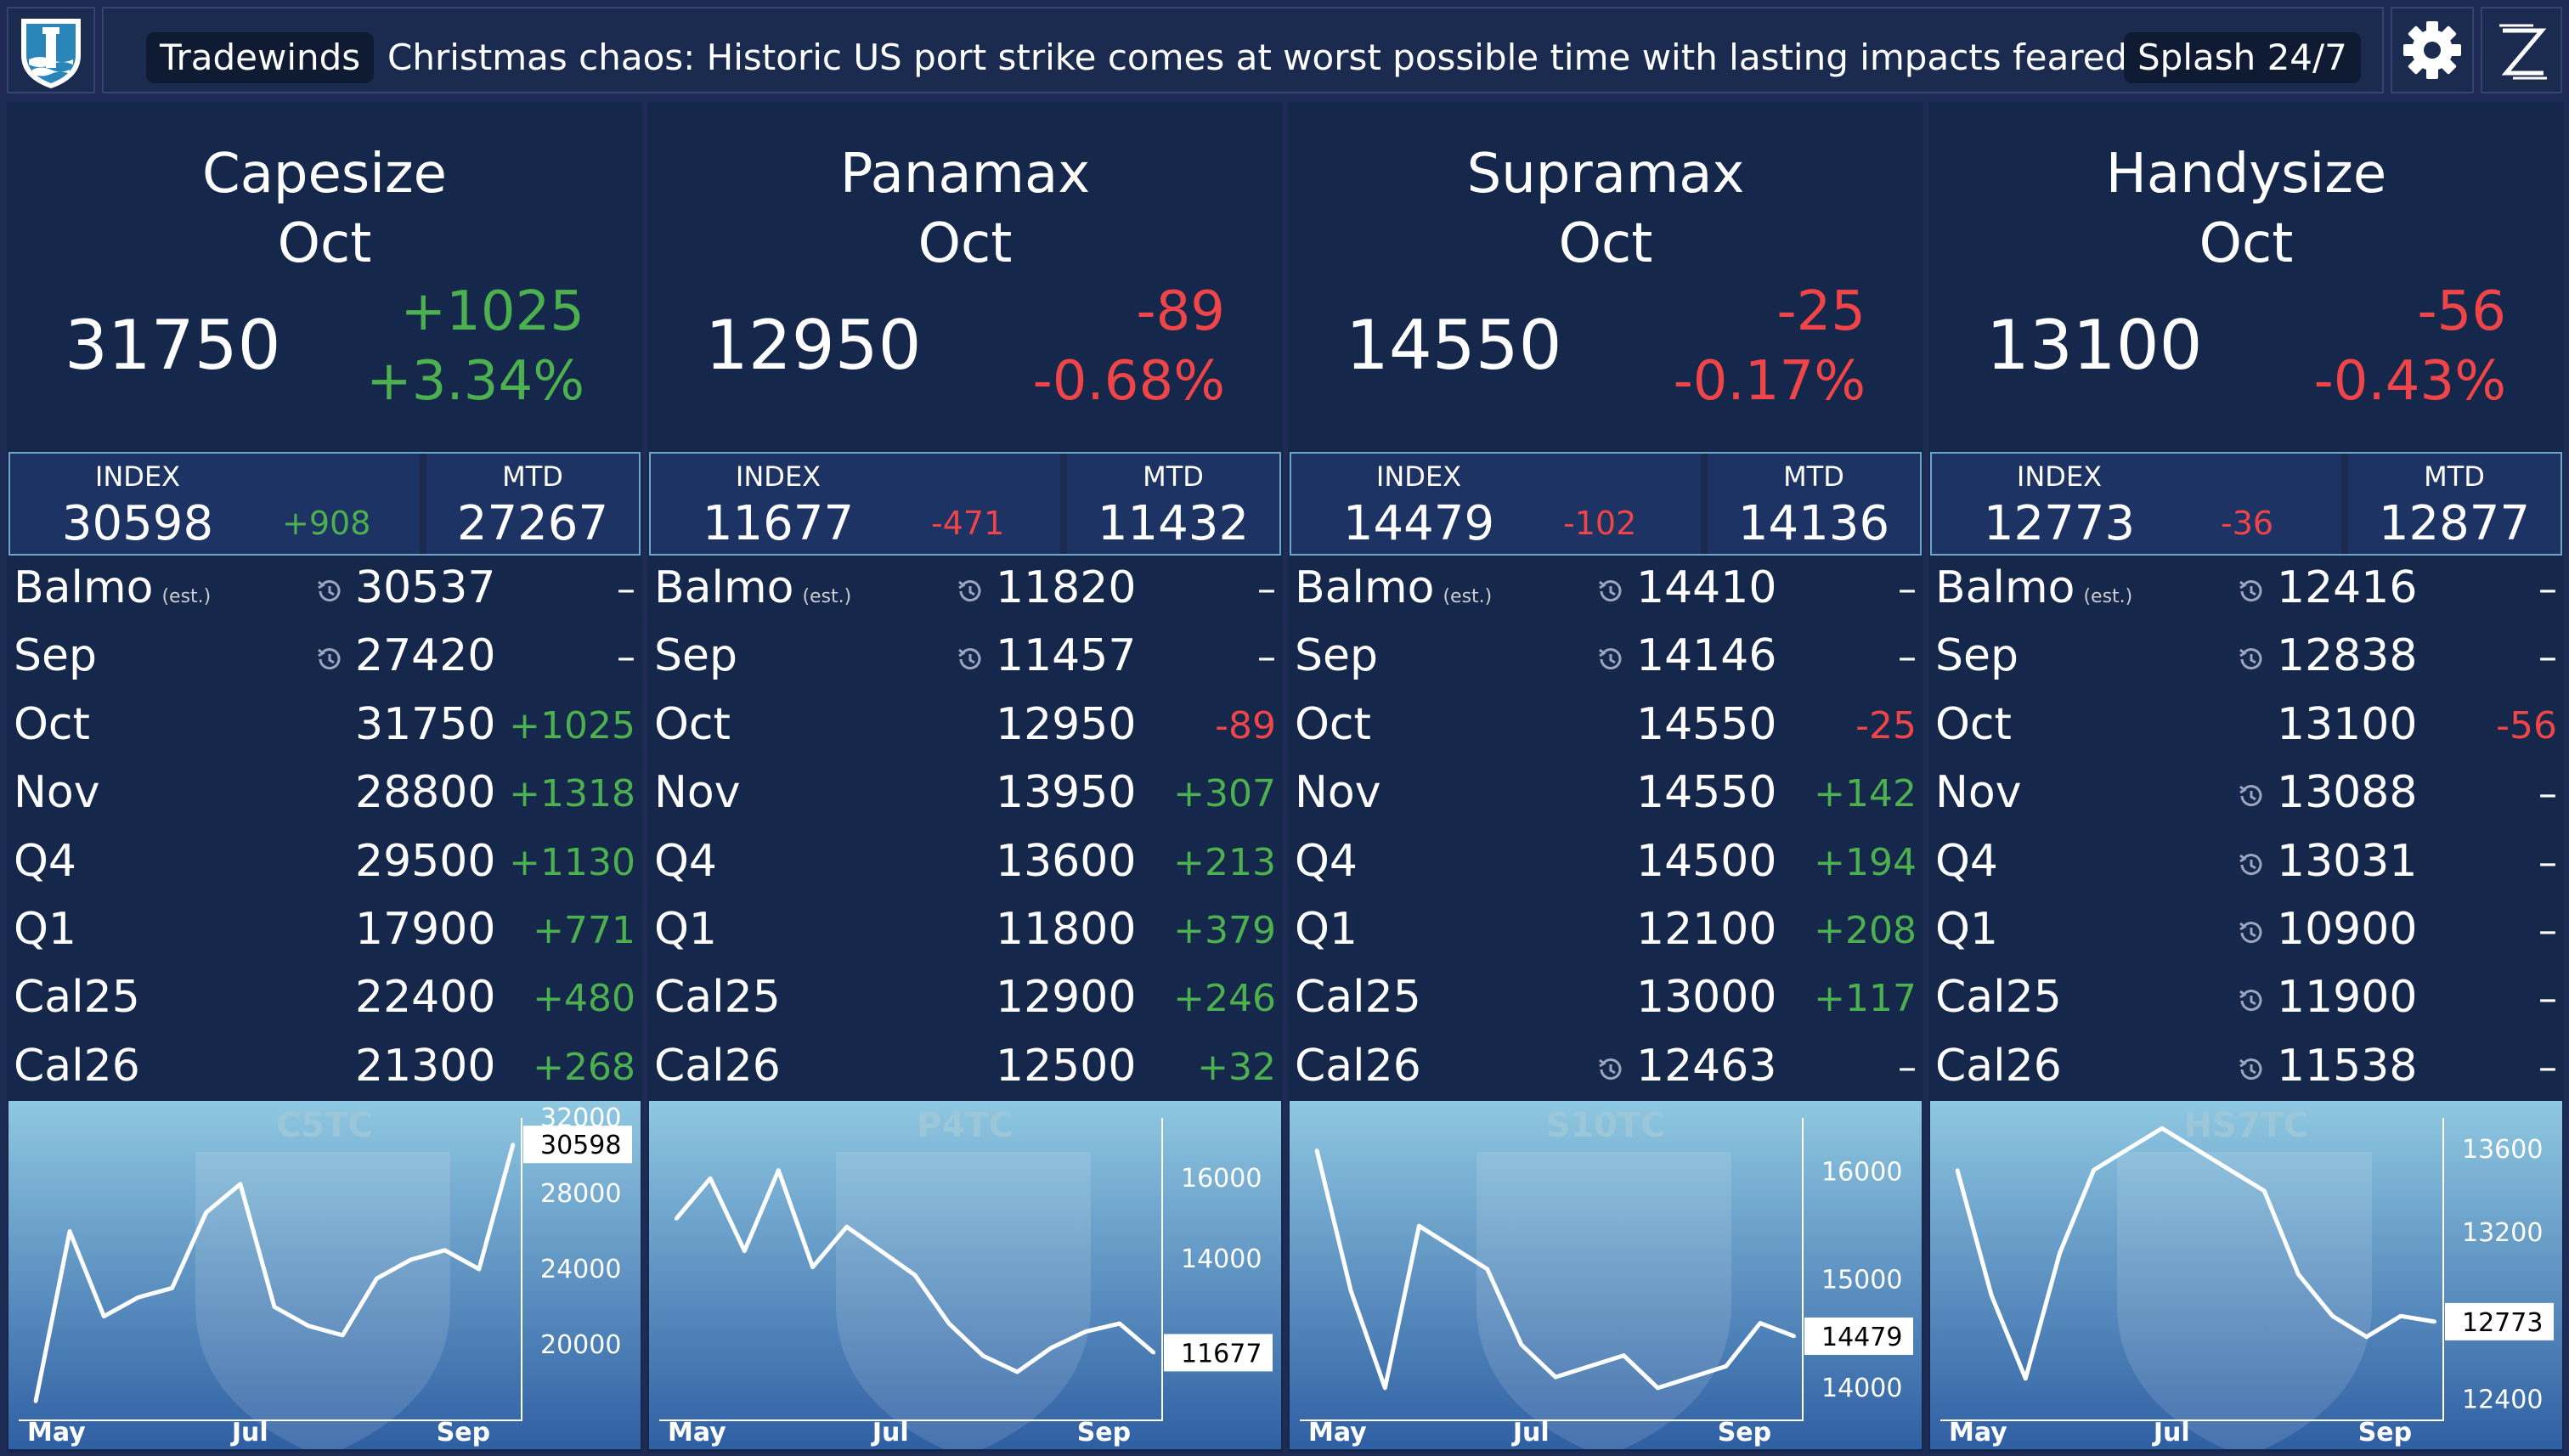 The image size is (2569, 1456). I want to click on row-value: 14550, so click(1707, 793).